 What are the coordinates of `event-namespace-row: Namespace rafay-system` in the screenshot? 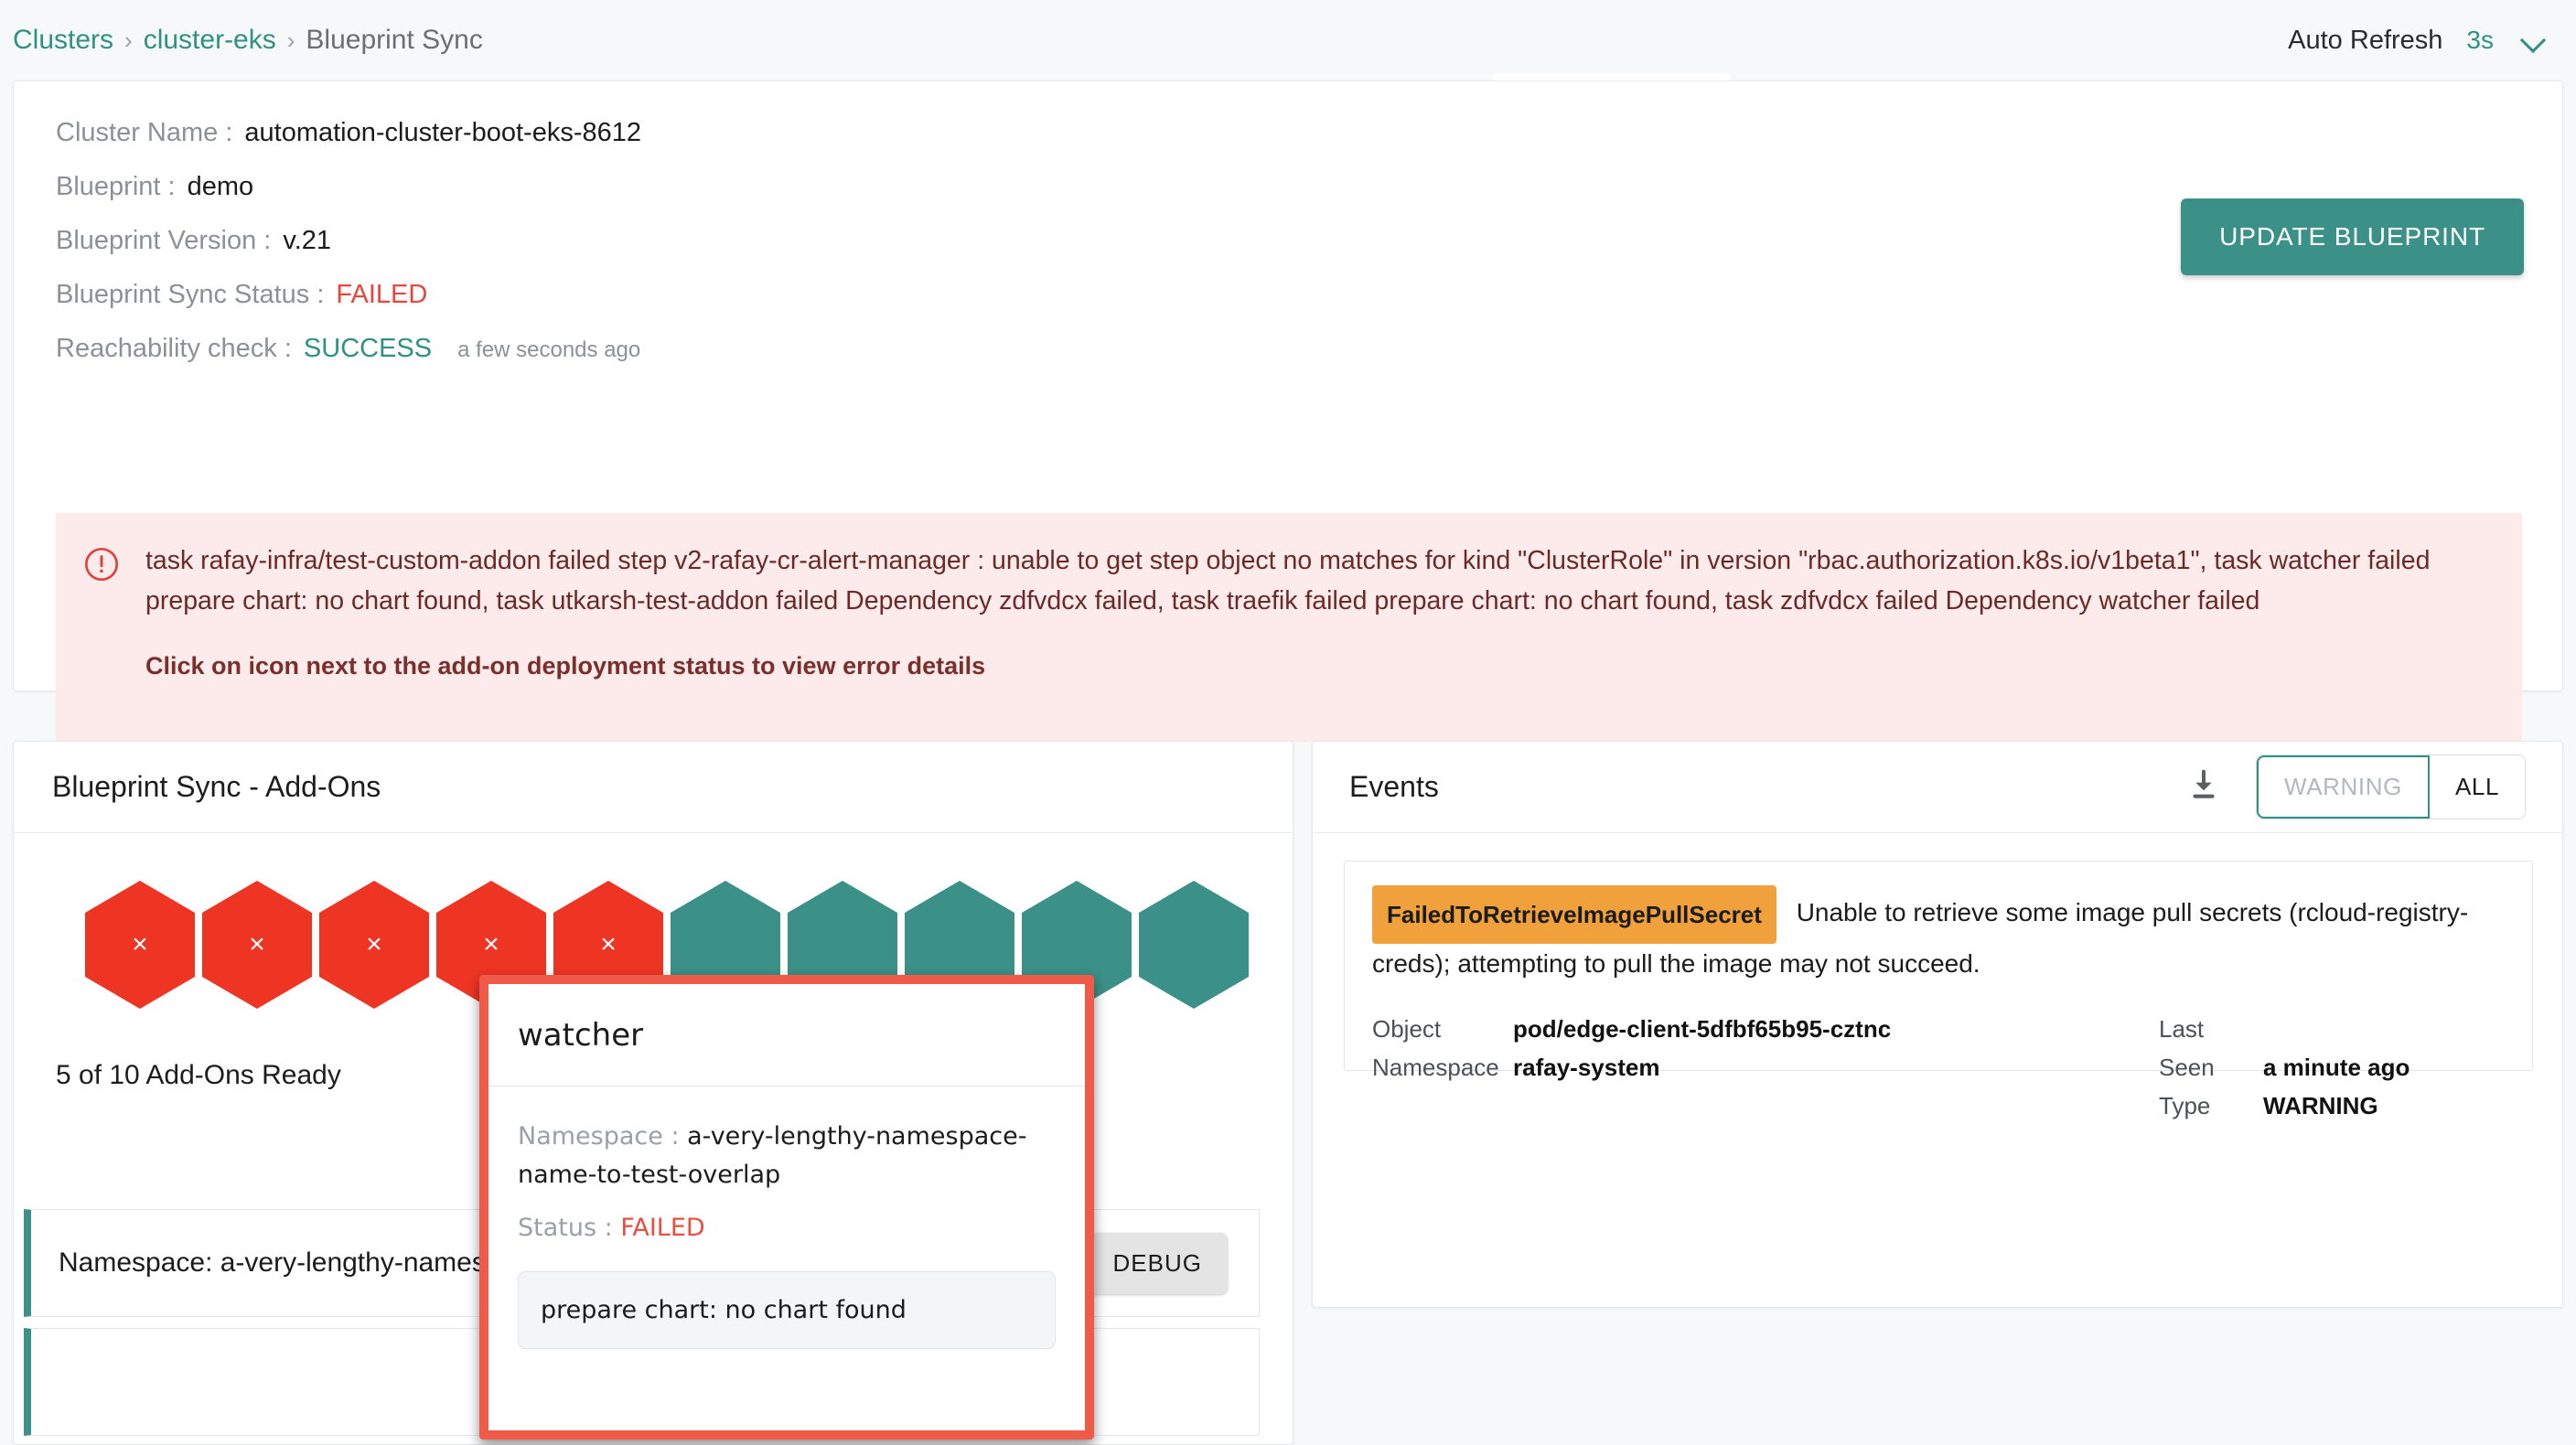 It's located at (1766, 1067).